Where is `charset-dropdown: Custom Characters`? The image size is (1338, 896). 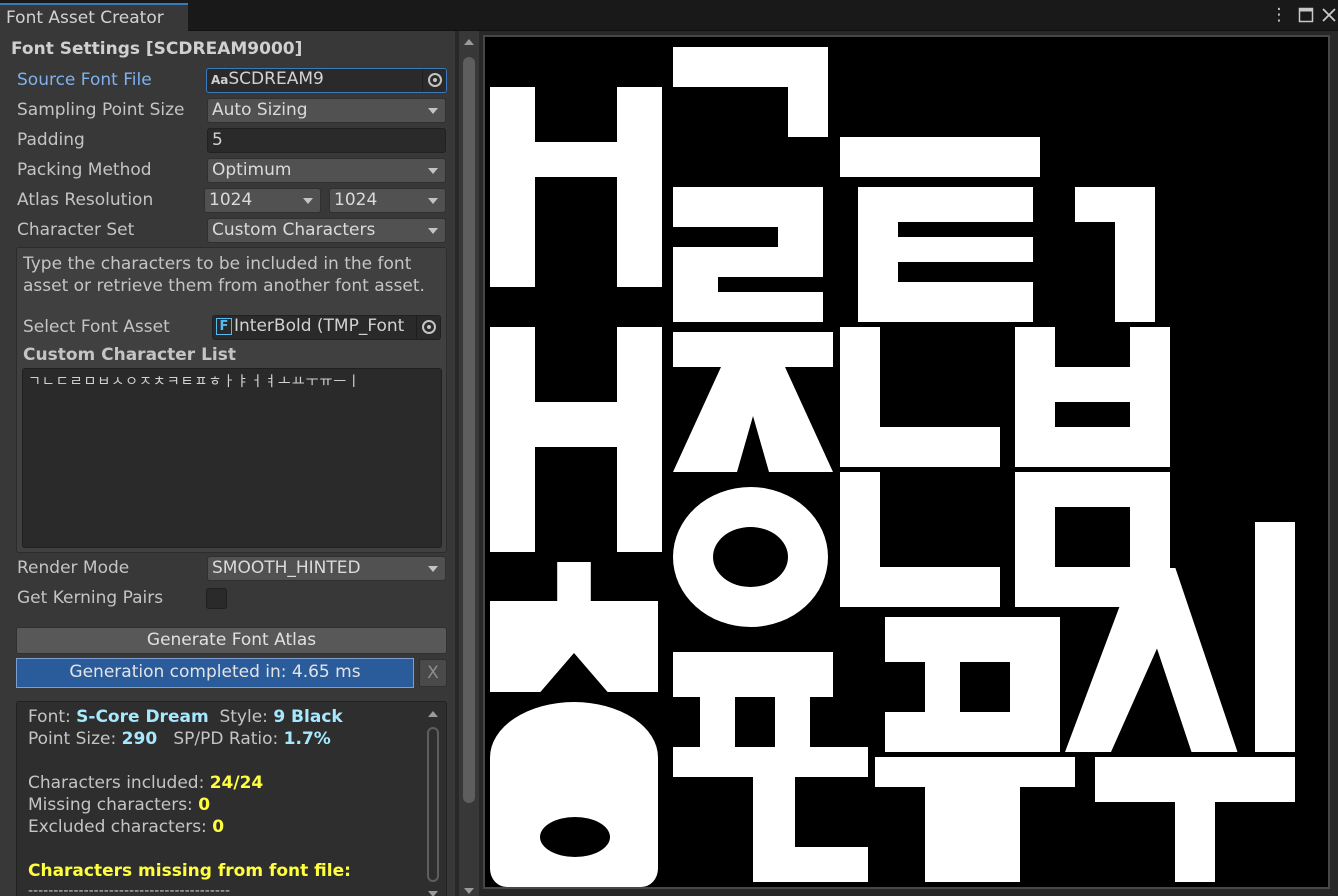 charset-dropdown: Custom Characters is located at coordinates (326, 230).